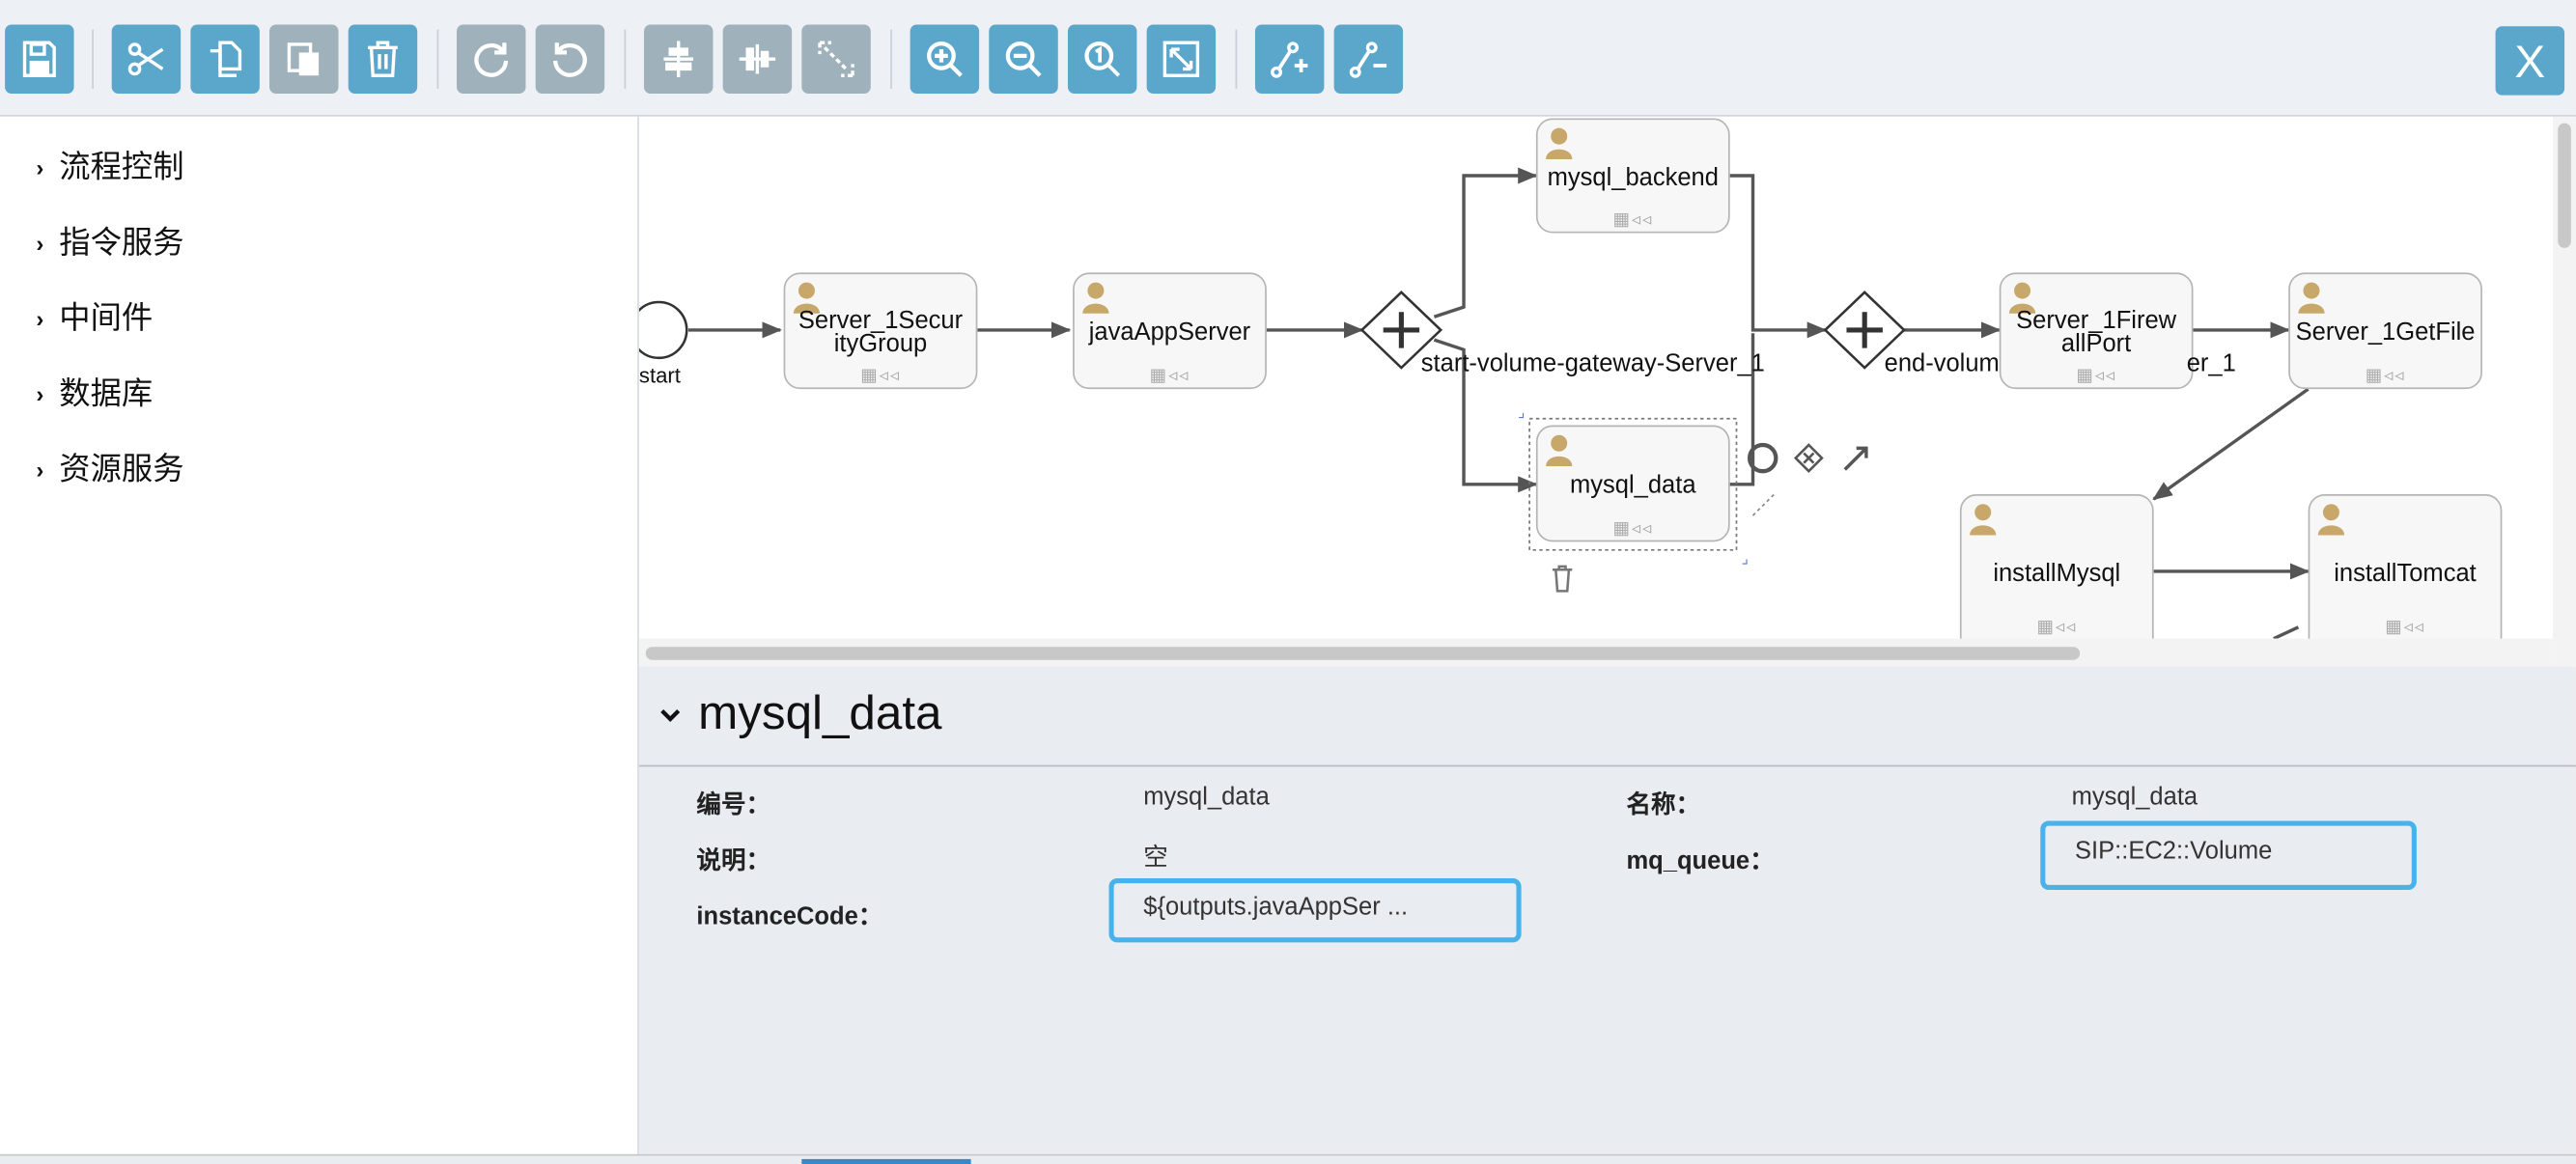  Describe the element at coordinates (734, 805) in the screenshot. I see `id-label: 编号：` at that location.